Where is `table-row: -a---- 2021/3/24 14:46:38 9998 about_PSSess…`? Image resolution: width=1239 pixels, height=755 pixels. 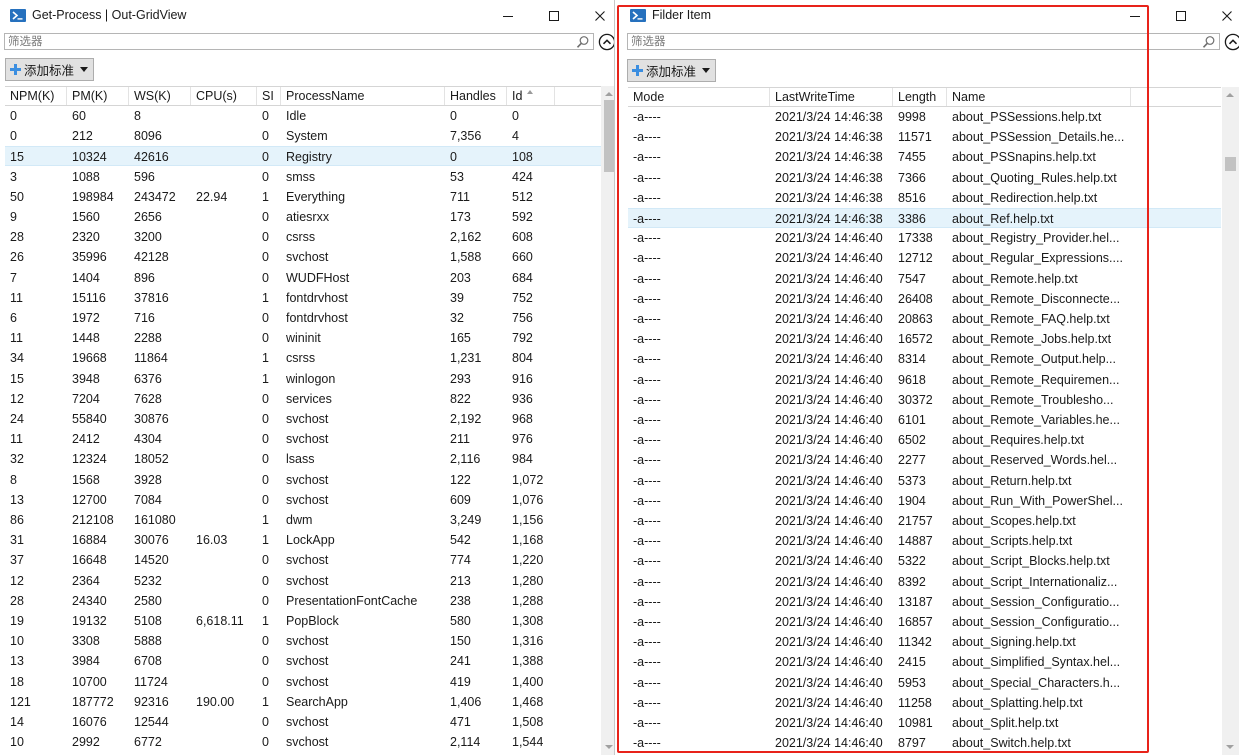
table-row: -a---- 2021/3/24 14:46:38 9998 about_PSSess… is located at coordinates (924, 117).